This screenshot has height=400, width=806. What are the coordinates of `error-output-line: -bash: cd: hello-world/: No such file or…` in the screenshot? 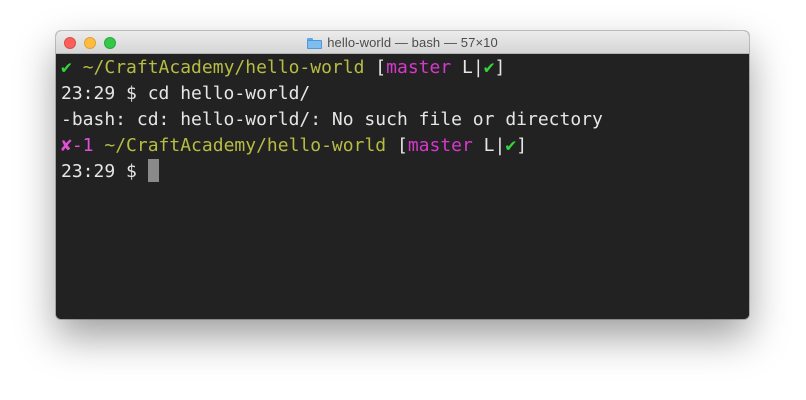 It's located at (405, 120).